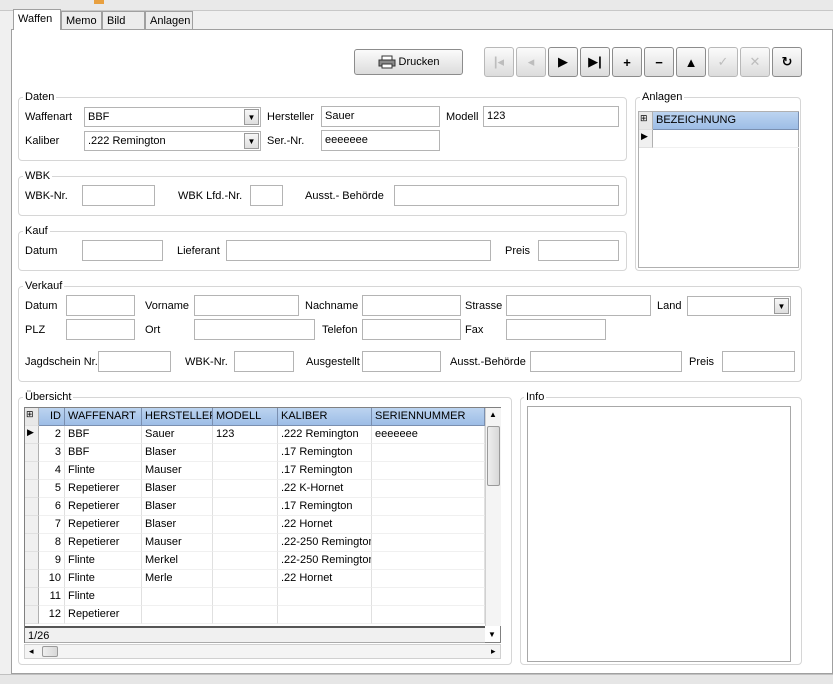  What do you see at coordinates (123, 20) in the screenshot?
I see `tab-bild: Bild` at bounding box center [123, 20].